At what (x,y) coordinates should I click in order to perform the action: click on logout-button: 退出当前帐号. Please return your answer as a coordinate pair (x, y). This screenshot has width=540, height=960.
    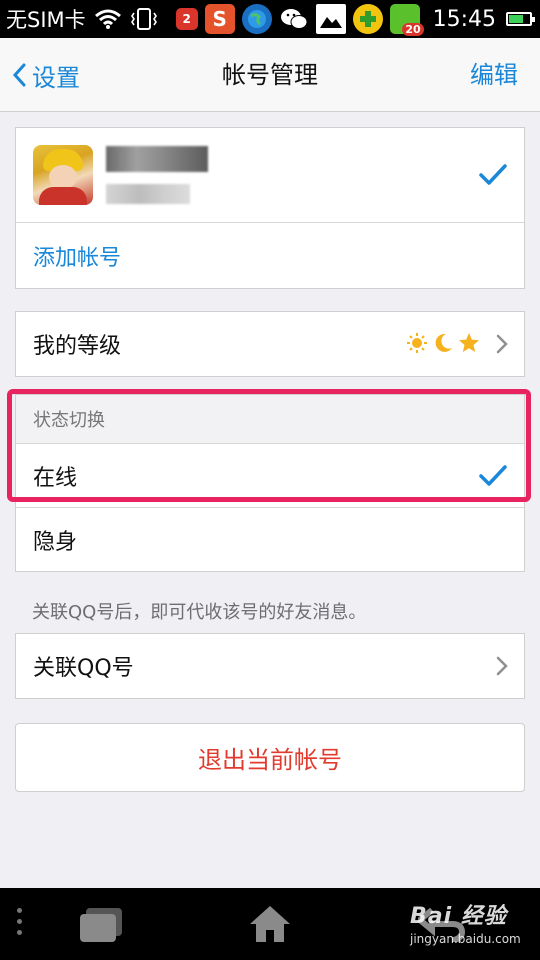
    Looking at the image, I should click on (270, 757).